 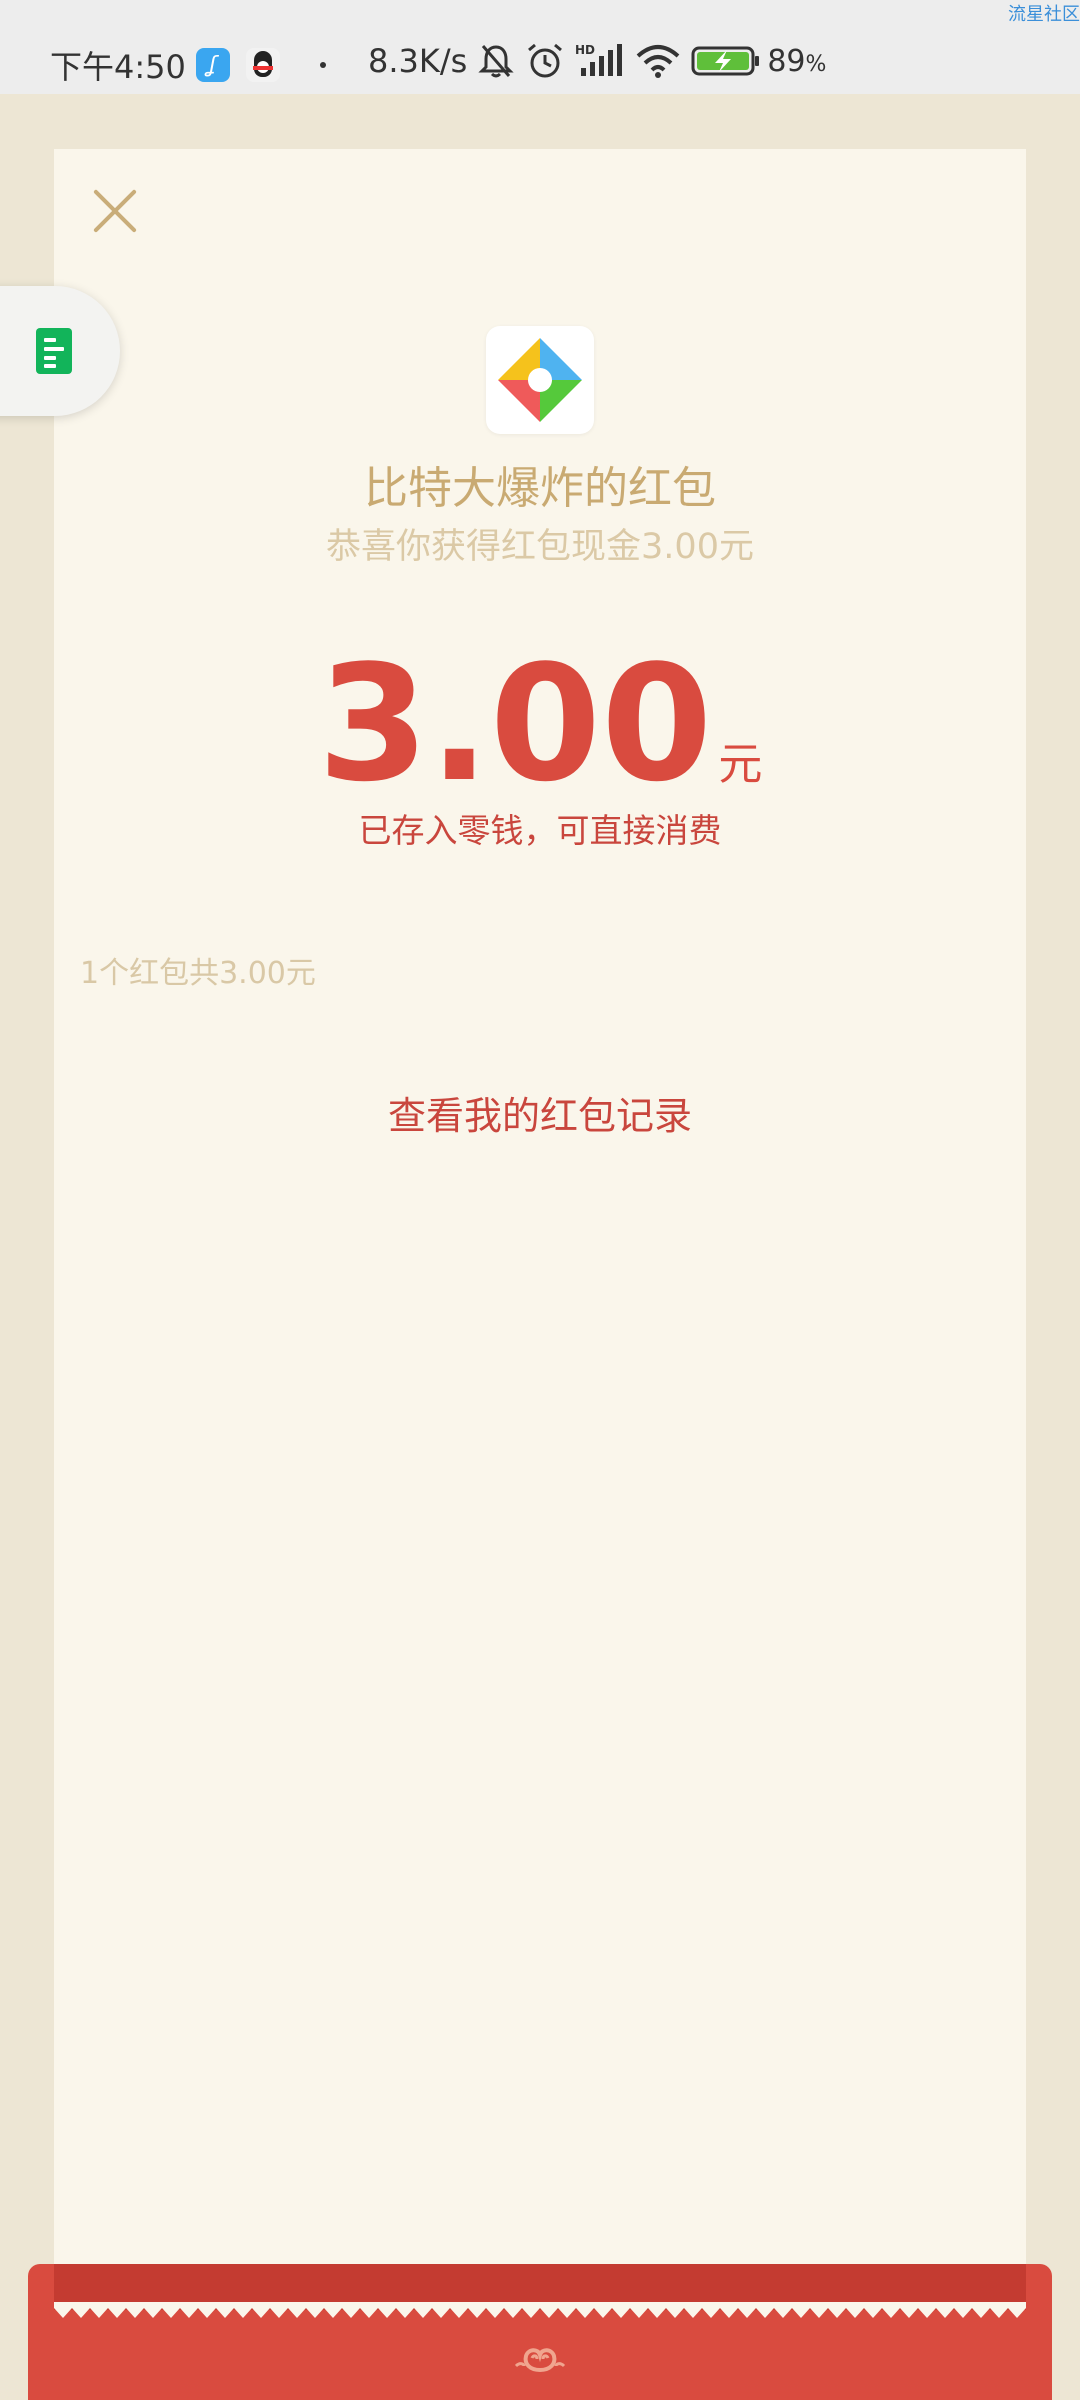 What do you see at coordinates (740, 764) in the screenshot?
I see `amount-unit: 元` at bounding box center [740, 764].